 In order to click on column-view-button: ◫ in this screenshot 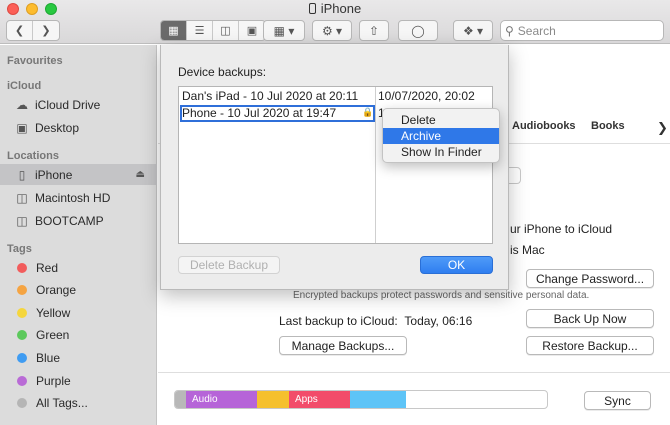, I will do `click(226, 30)`.